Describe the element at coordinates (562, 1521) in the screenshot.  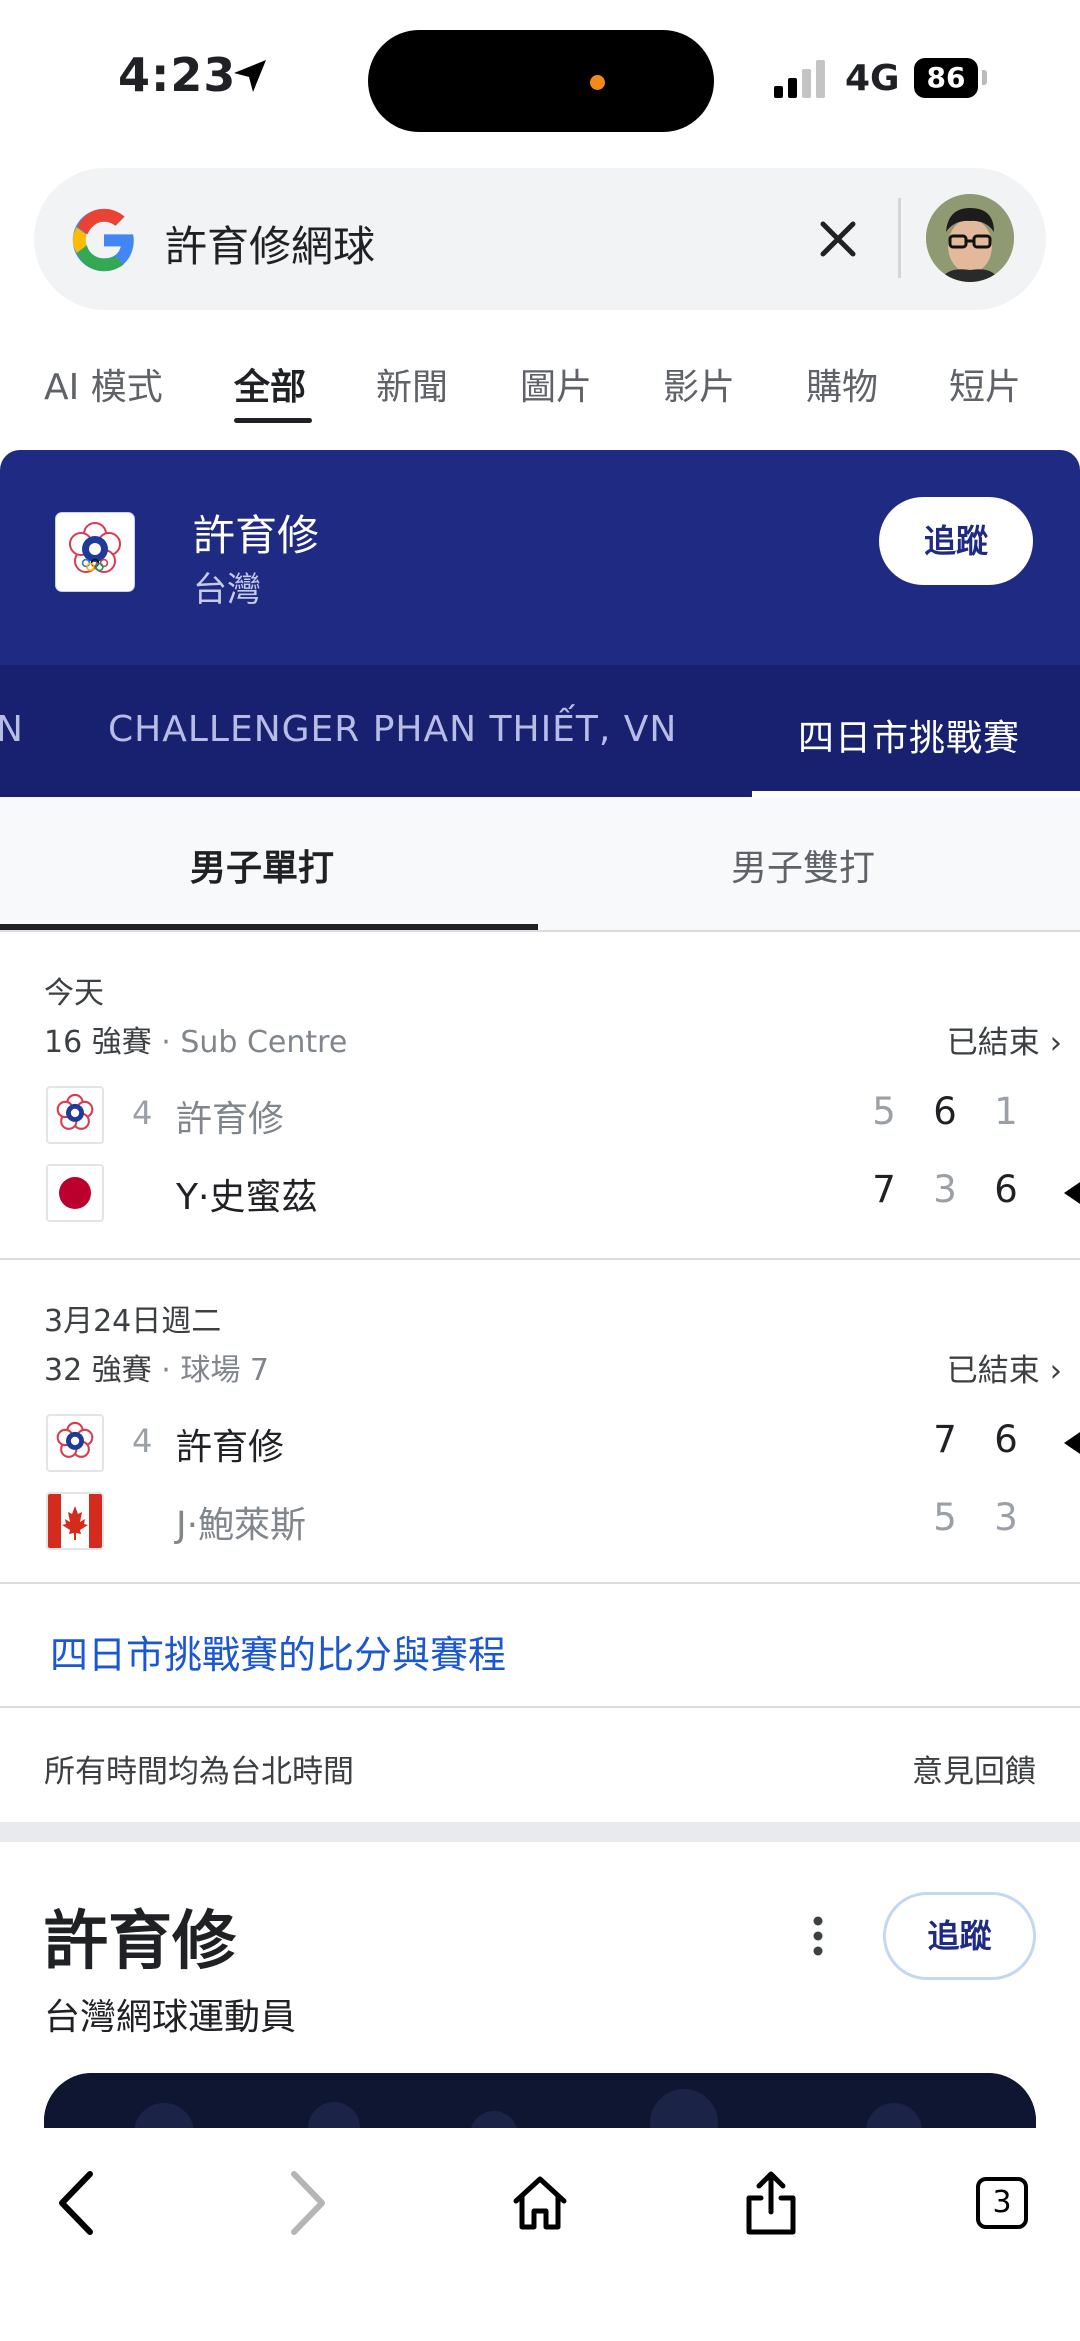
I see `team-row: J·鮑萊斯 5 3` at that location.